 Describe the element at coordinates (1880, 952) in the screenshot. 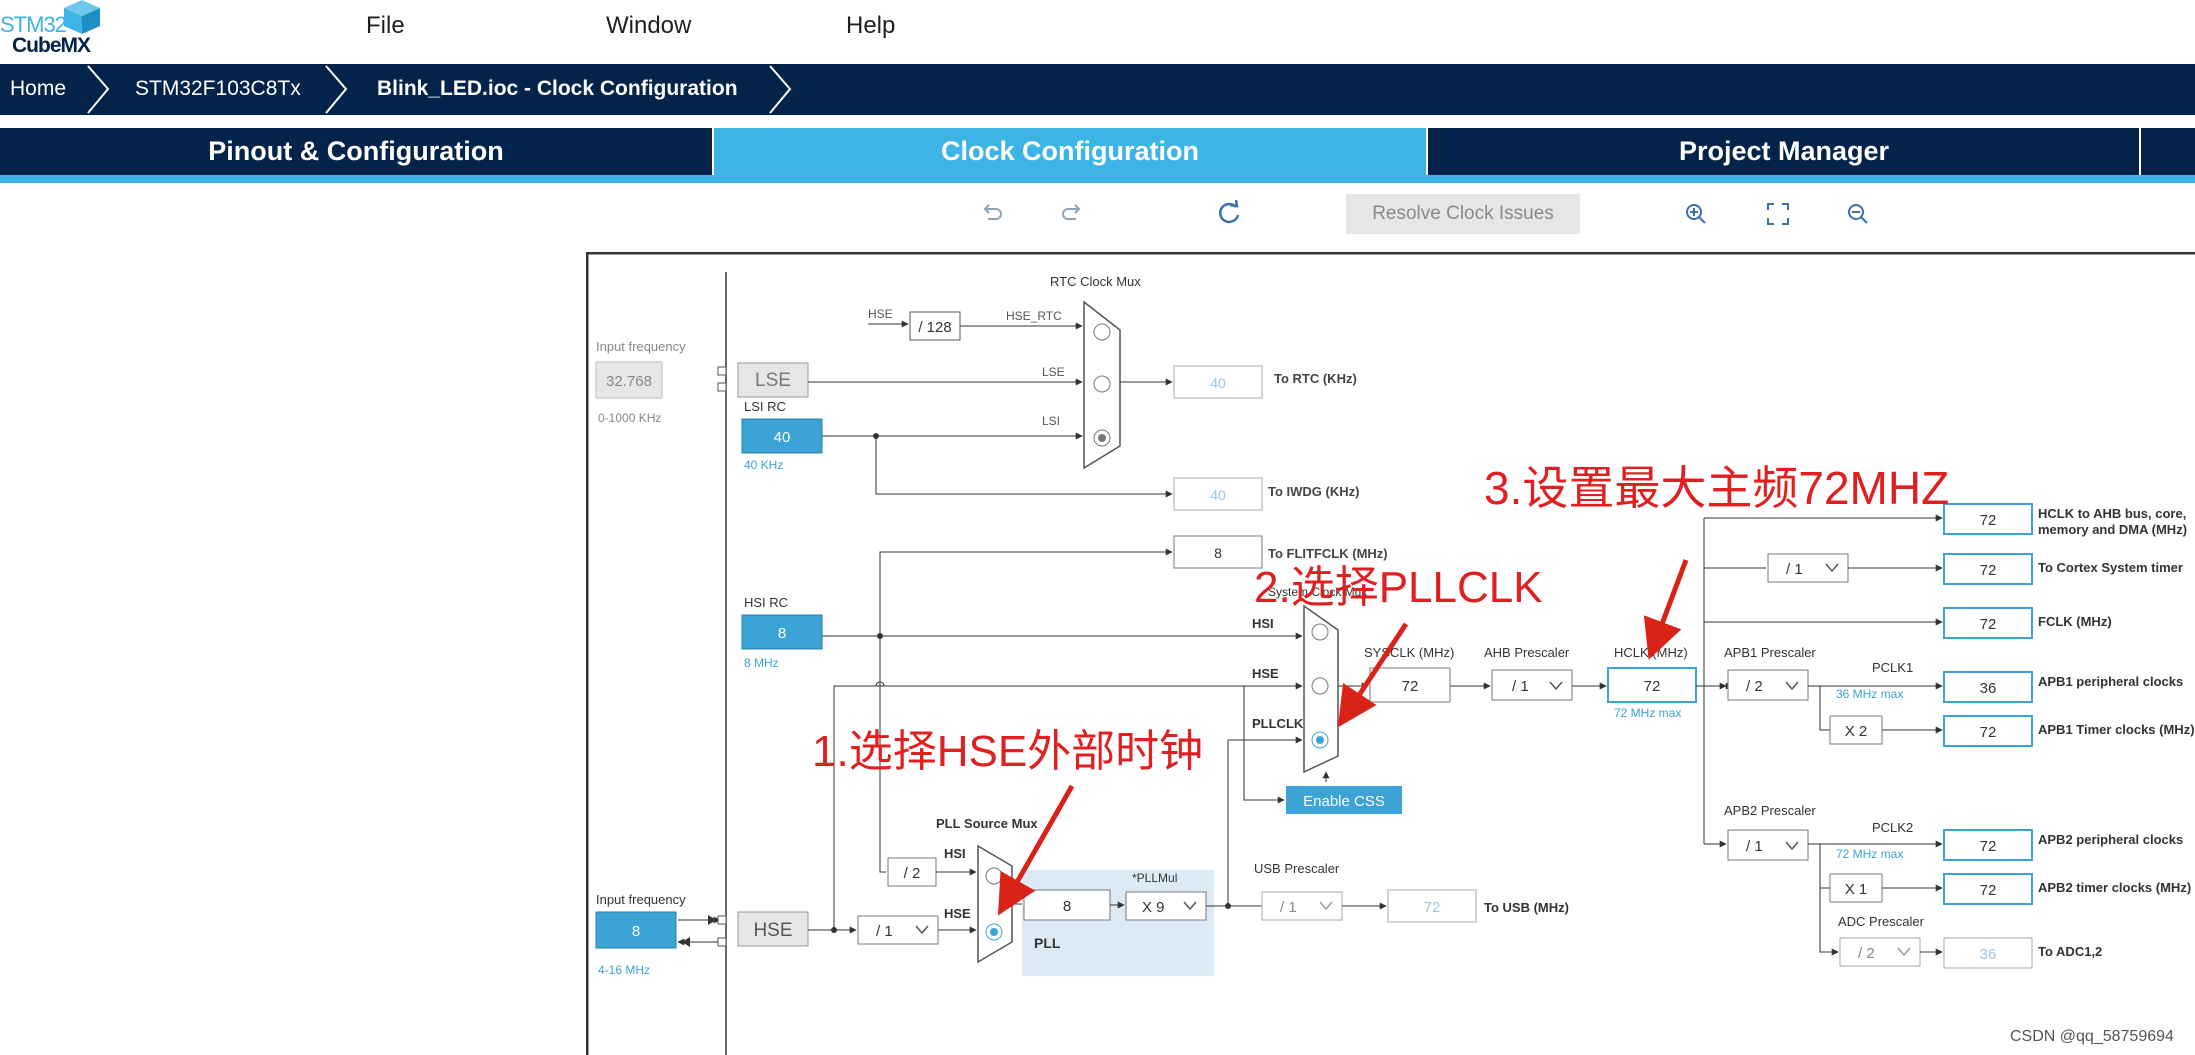

I see `adc-prescaler-select` at that location.